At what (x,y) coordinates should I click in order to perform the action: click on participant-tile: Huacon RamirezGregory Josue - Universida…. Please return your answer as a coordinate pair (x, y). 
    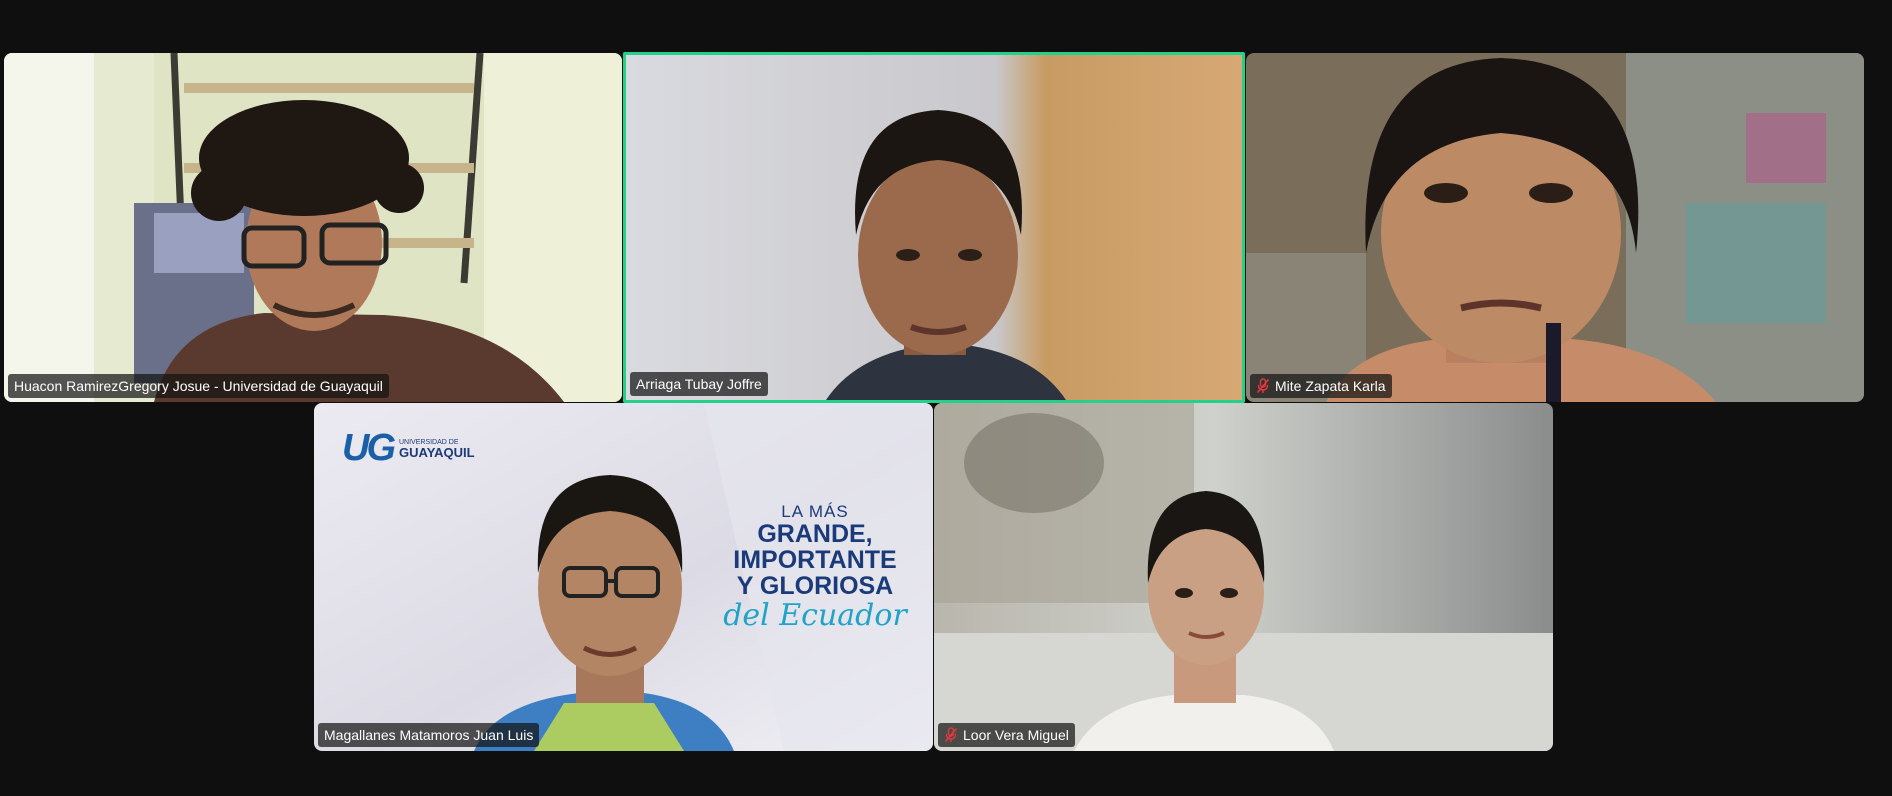
    Looking at the image, I should click on (313, 227).